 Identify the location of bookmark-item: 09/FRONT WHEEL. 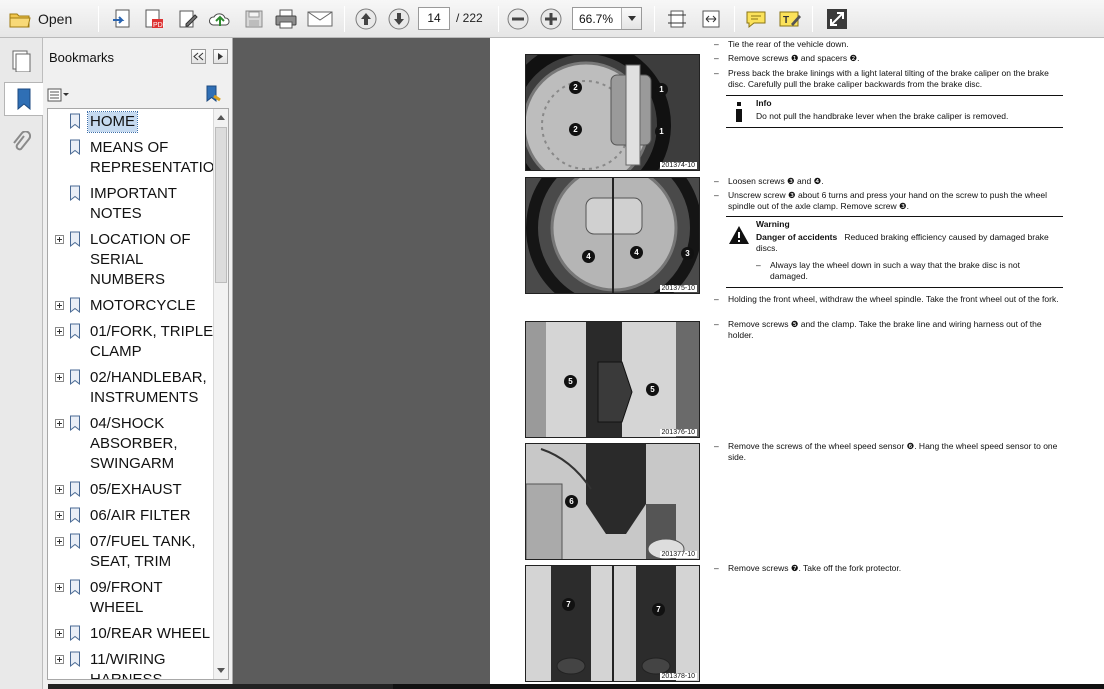
(131, 598).